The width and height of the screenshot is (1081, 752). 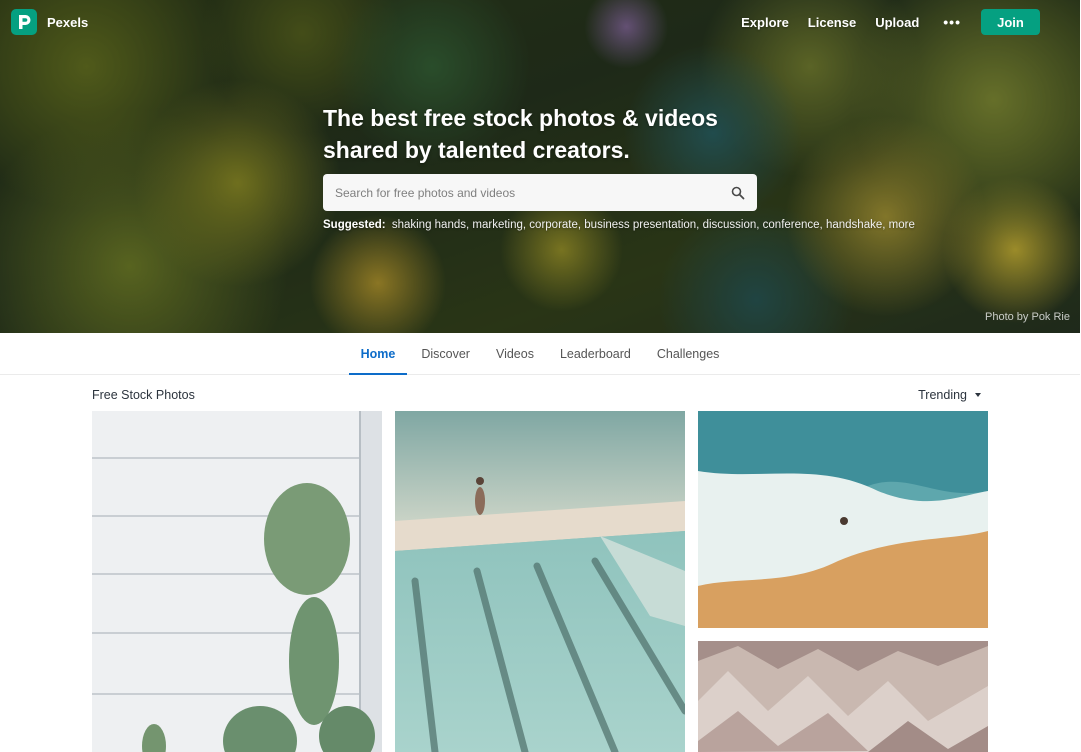 What do you see at coordinates (378, 354) in the screenshot?
I see `tab-home: Home` at bounding box center [378, 354].